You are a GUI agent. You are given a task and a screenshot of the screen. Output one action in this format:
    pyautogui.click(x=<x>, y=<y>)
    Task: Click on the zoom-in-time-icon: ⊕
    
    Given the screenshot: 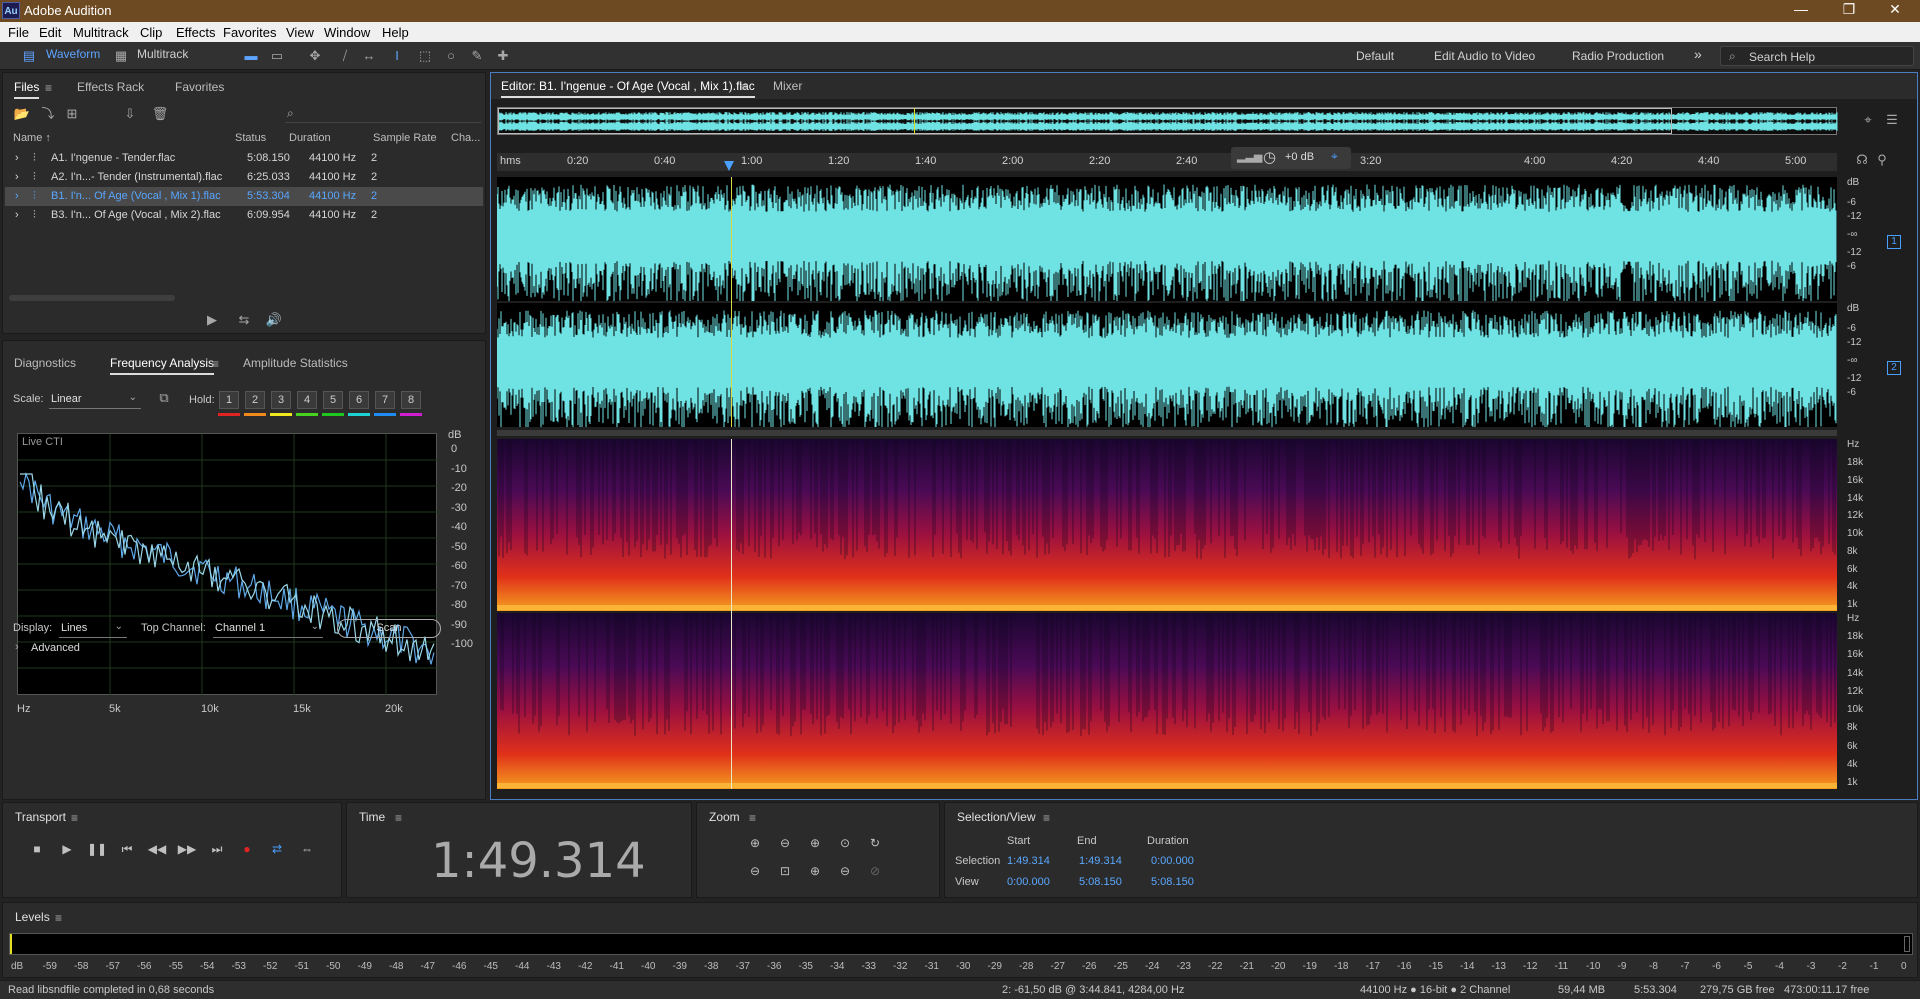 What is the action you would take?
    pyautogui.click(x=815, y=843)
    